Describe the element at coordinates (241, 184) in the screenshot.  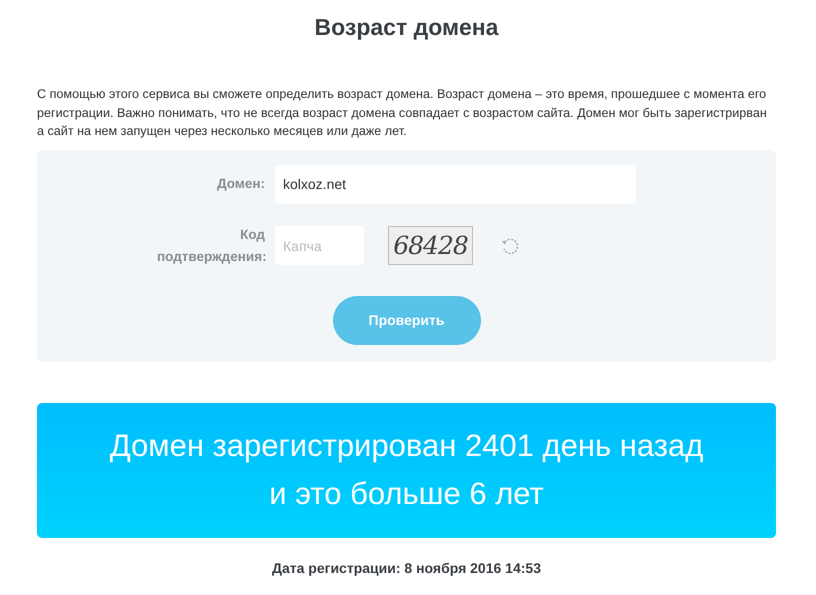
I see `domain-label: Домен:` at that location.